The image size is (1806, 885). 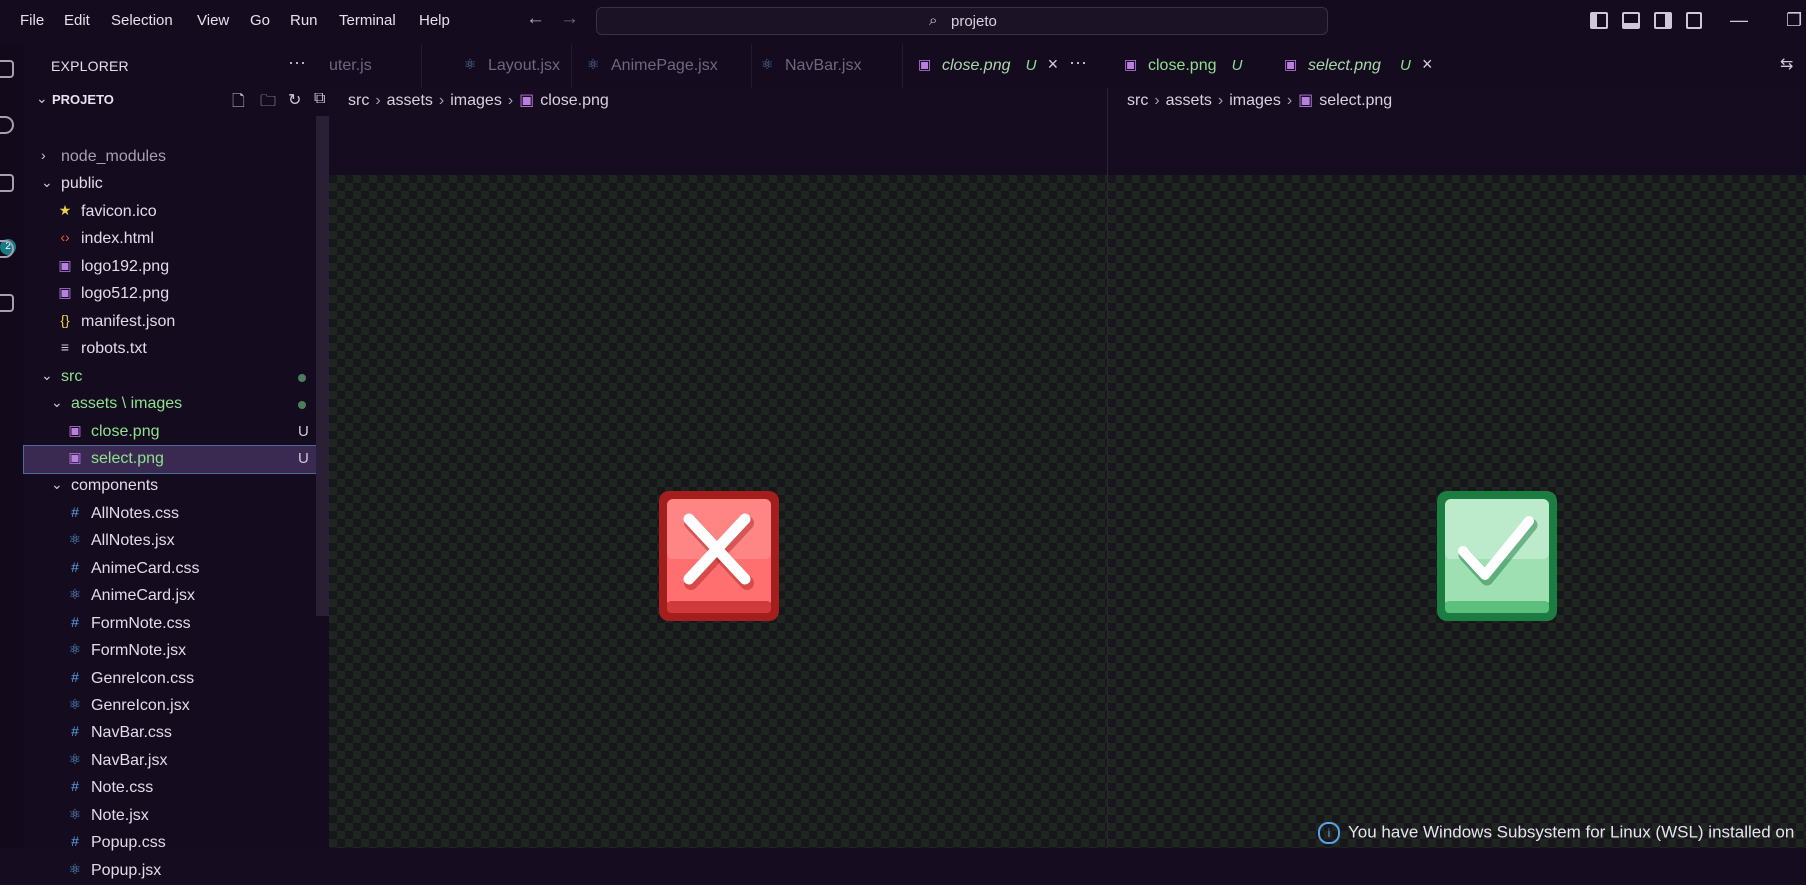 What do you see at coordinates (1631, 20) in the screenshot?
I see `toggle-panel-icon` at bounding box center [1631, 20].